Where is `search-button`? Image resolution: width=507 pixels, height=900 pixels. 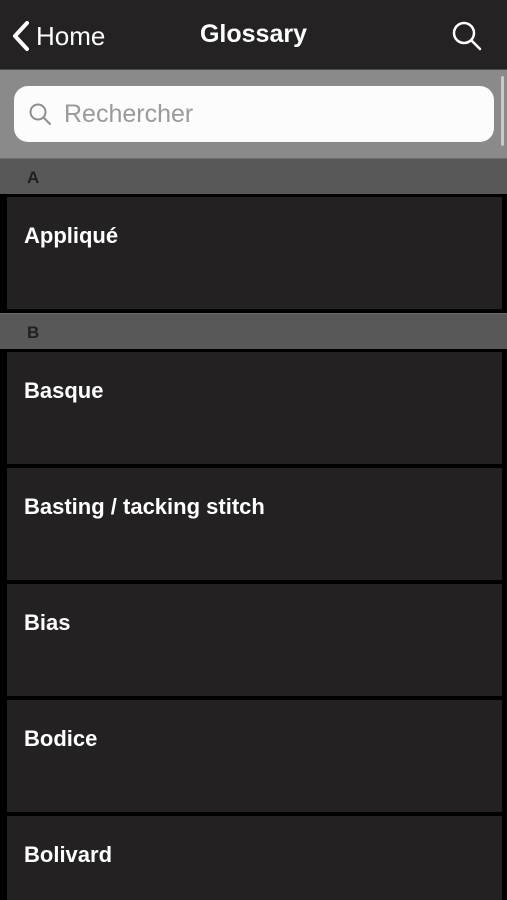 search-button is located at coordinates (467, 36).